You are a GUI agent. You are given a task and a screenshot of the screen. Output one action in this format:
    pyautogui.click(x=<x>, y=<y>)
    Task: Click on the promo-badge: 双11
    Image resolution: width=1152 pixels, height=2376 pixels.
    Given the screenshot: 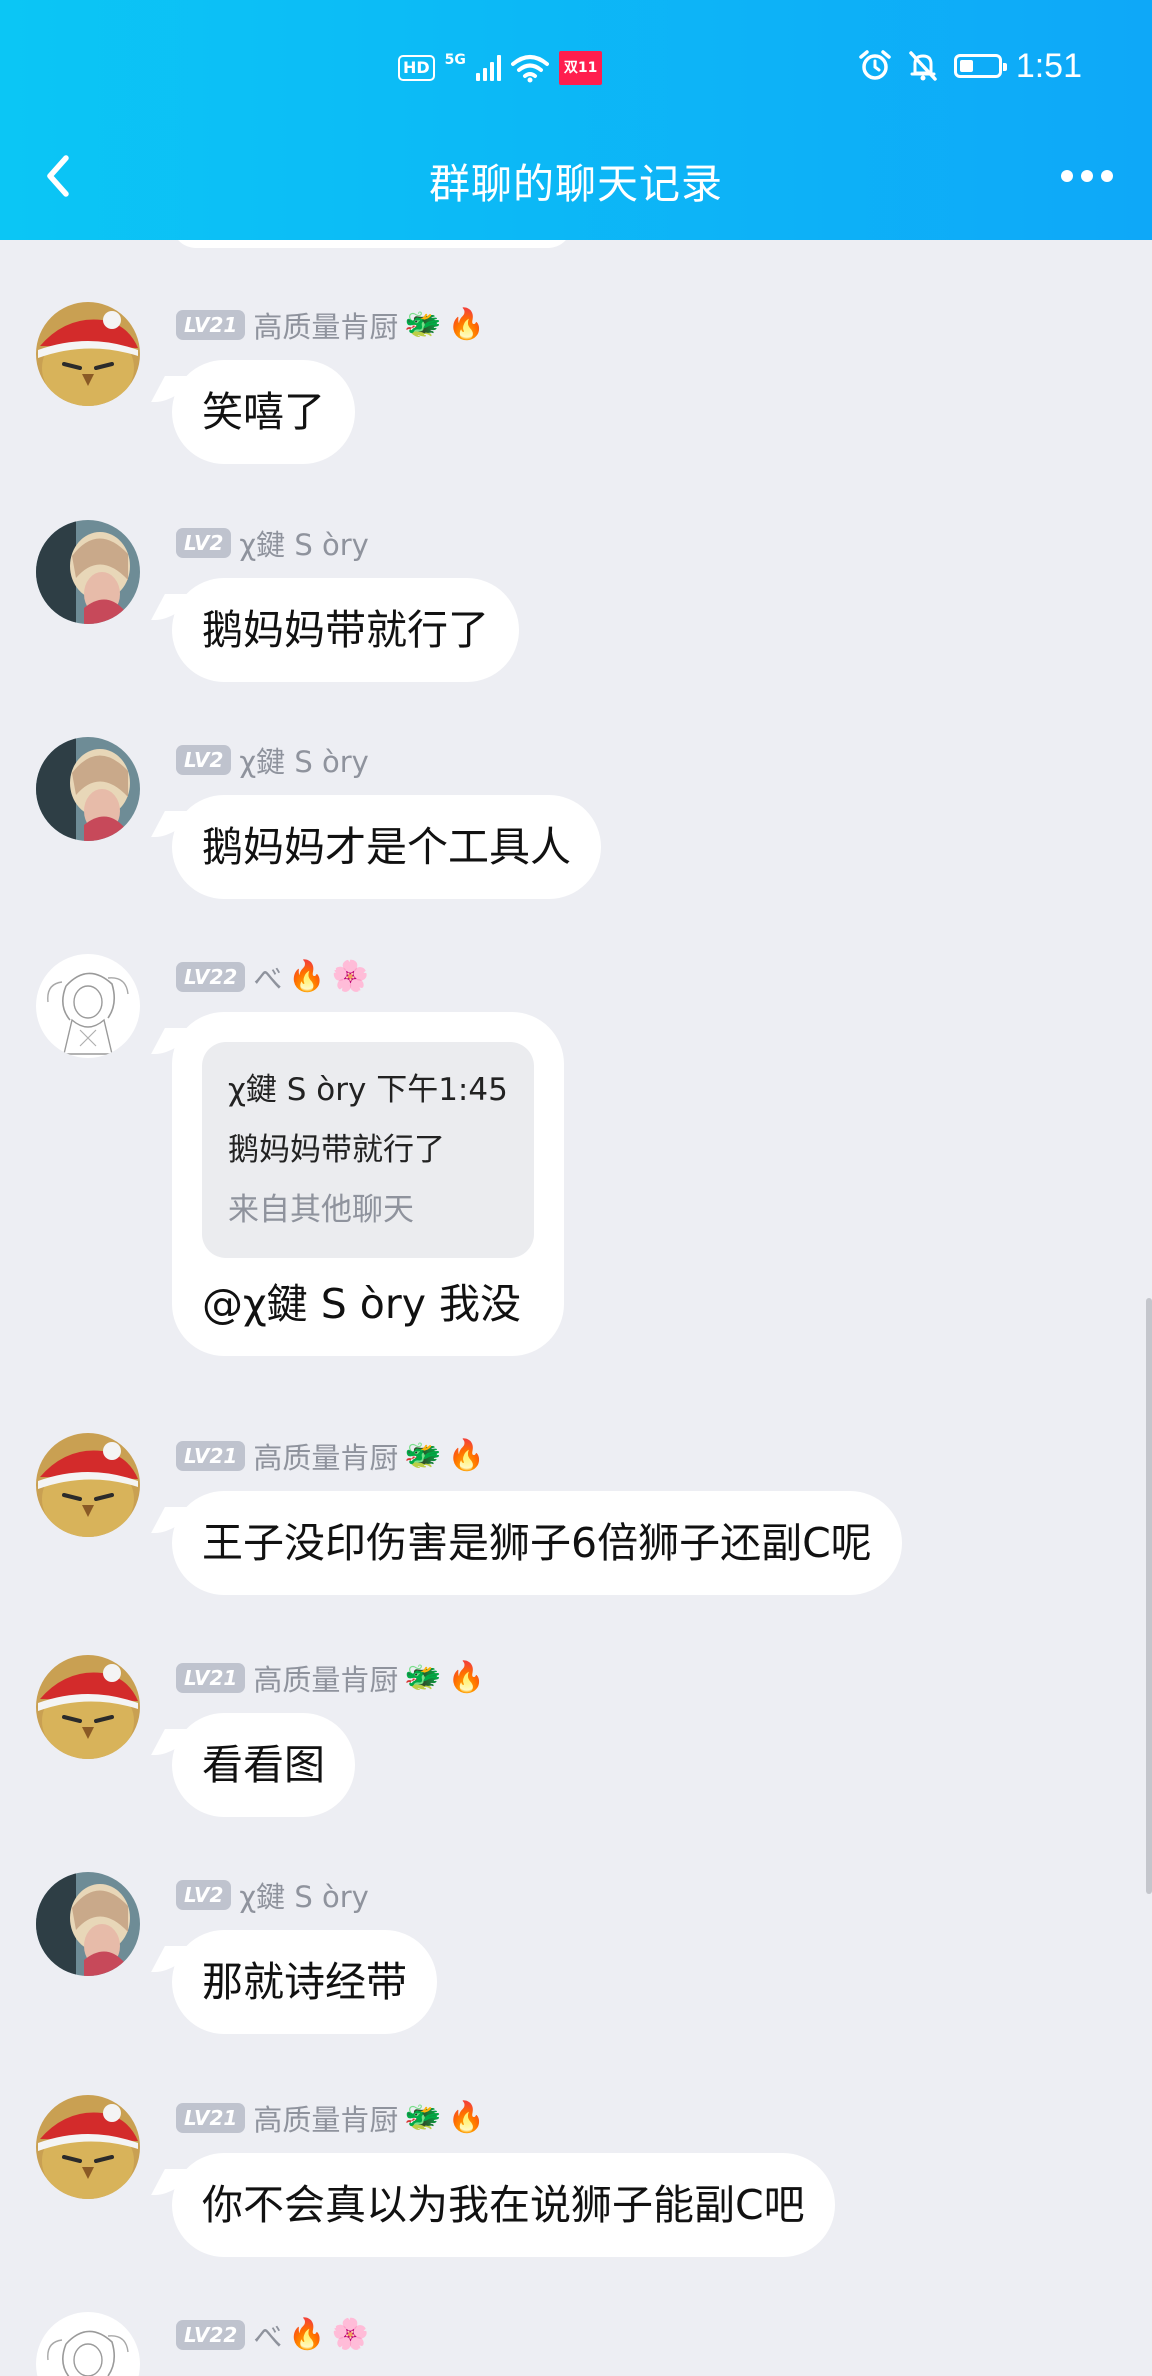 What is the action you would take?
    pyautogui.click(x=580, y=68)
    